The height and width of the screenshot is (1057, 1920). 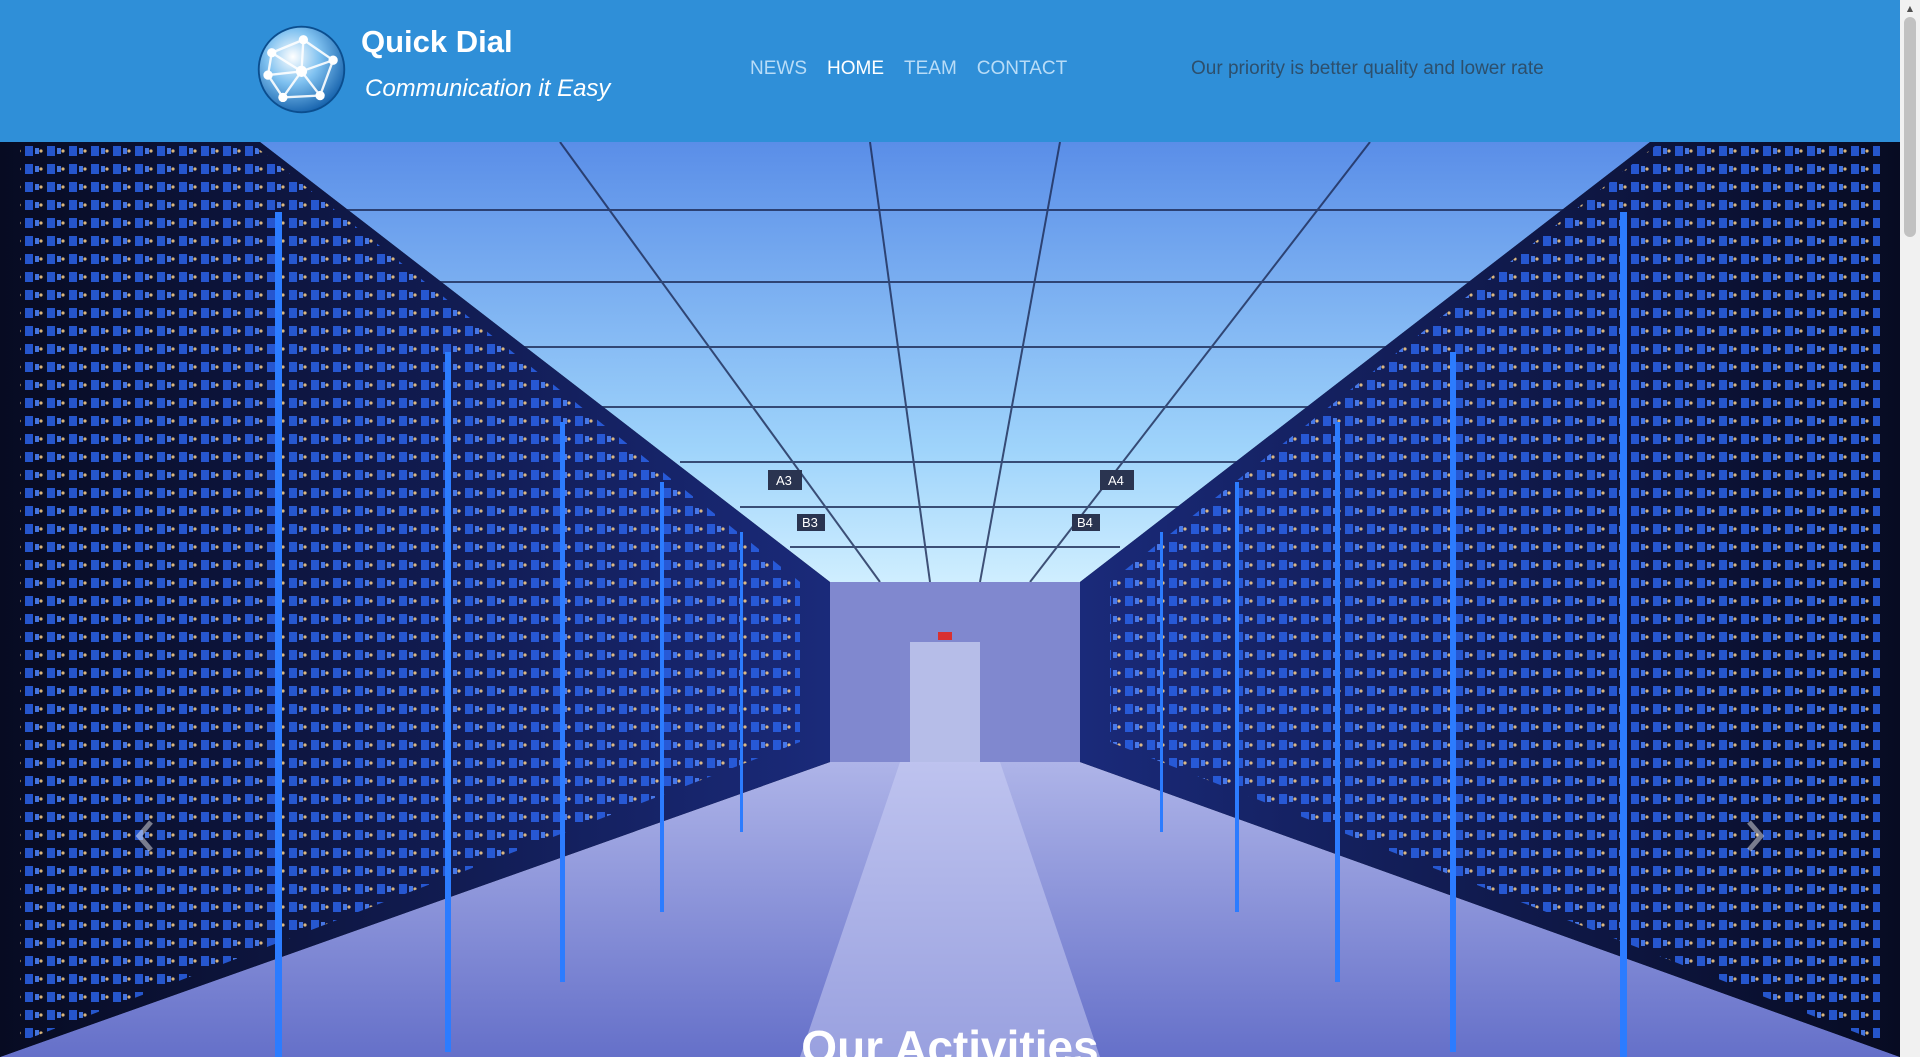 I want to click on carousel-next-button, so click(x=1755, y=836).